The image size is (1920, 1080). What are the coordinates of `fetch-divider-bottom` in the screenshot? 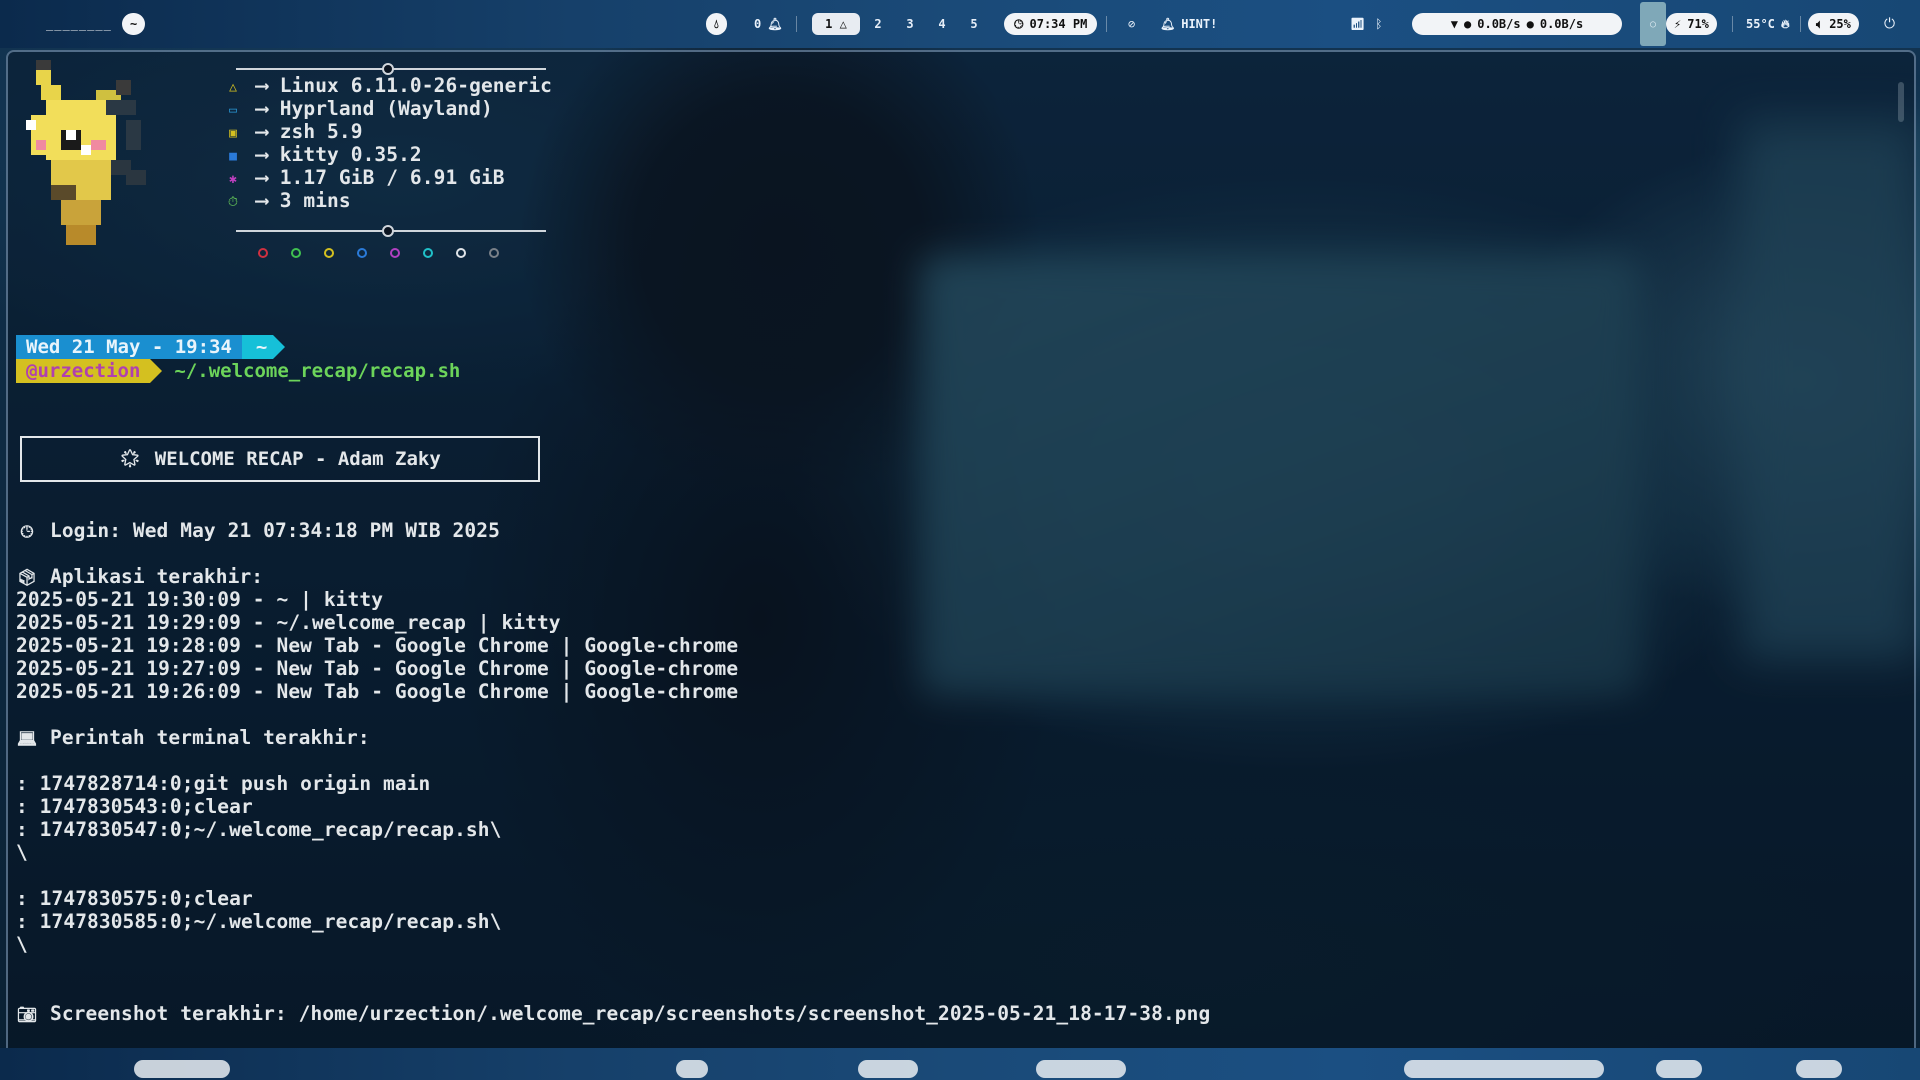 It's located at (391, 231).